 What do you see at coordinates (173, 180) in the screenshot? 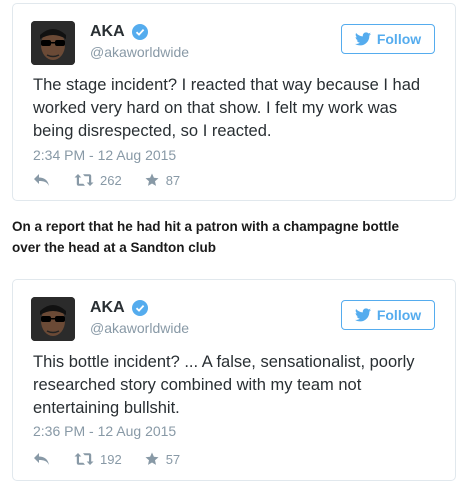
I see `favorite-count: 87` at bounding box center [173, 180].